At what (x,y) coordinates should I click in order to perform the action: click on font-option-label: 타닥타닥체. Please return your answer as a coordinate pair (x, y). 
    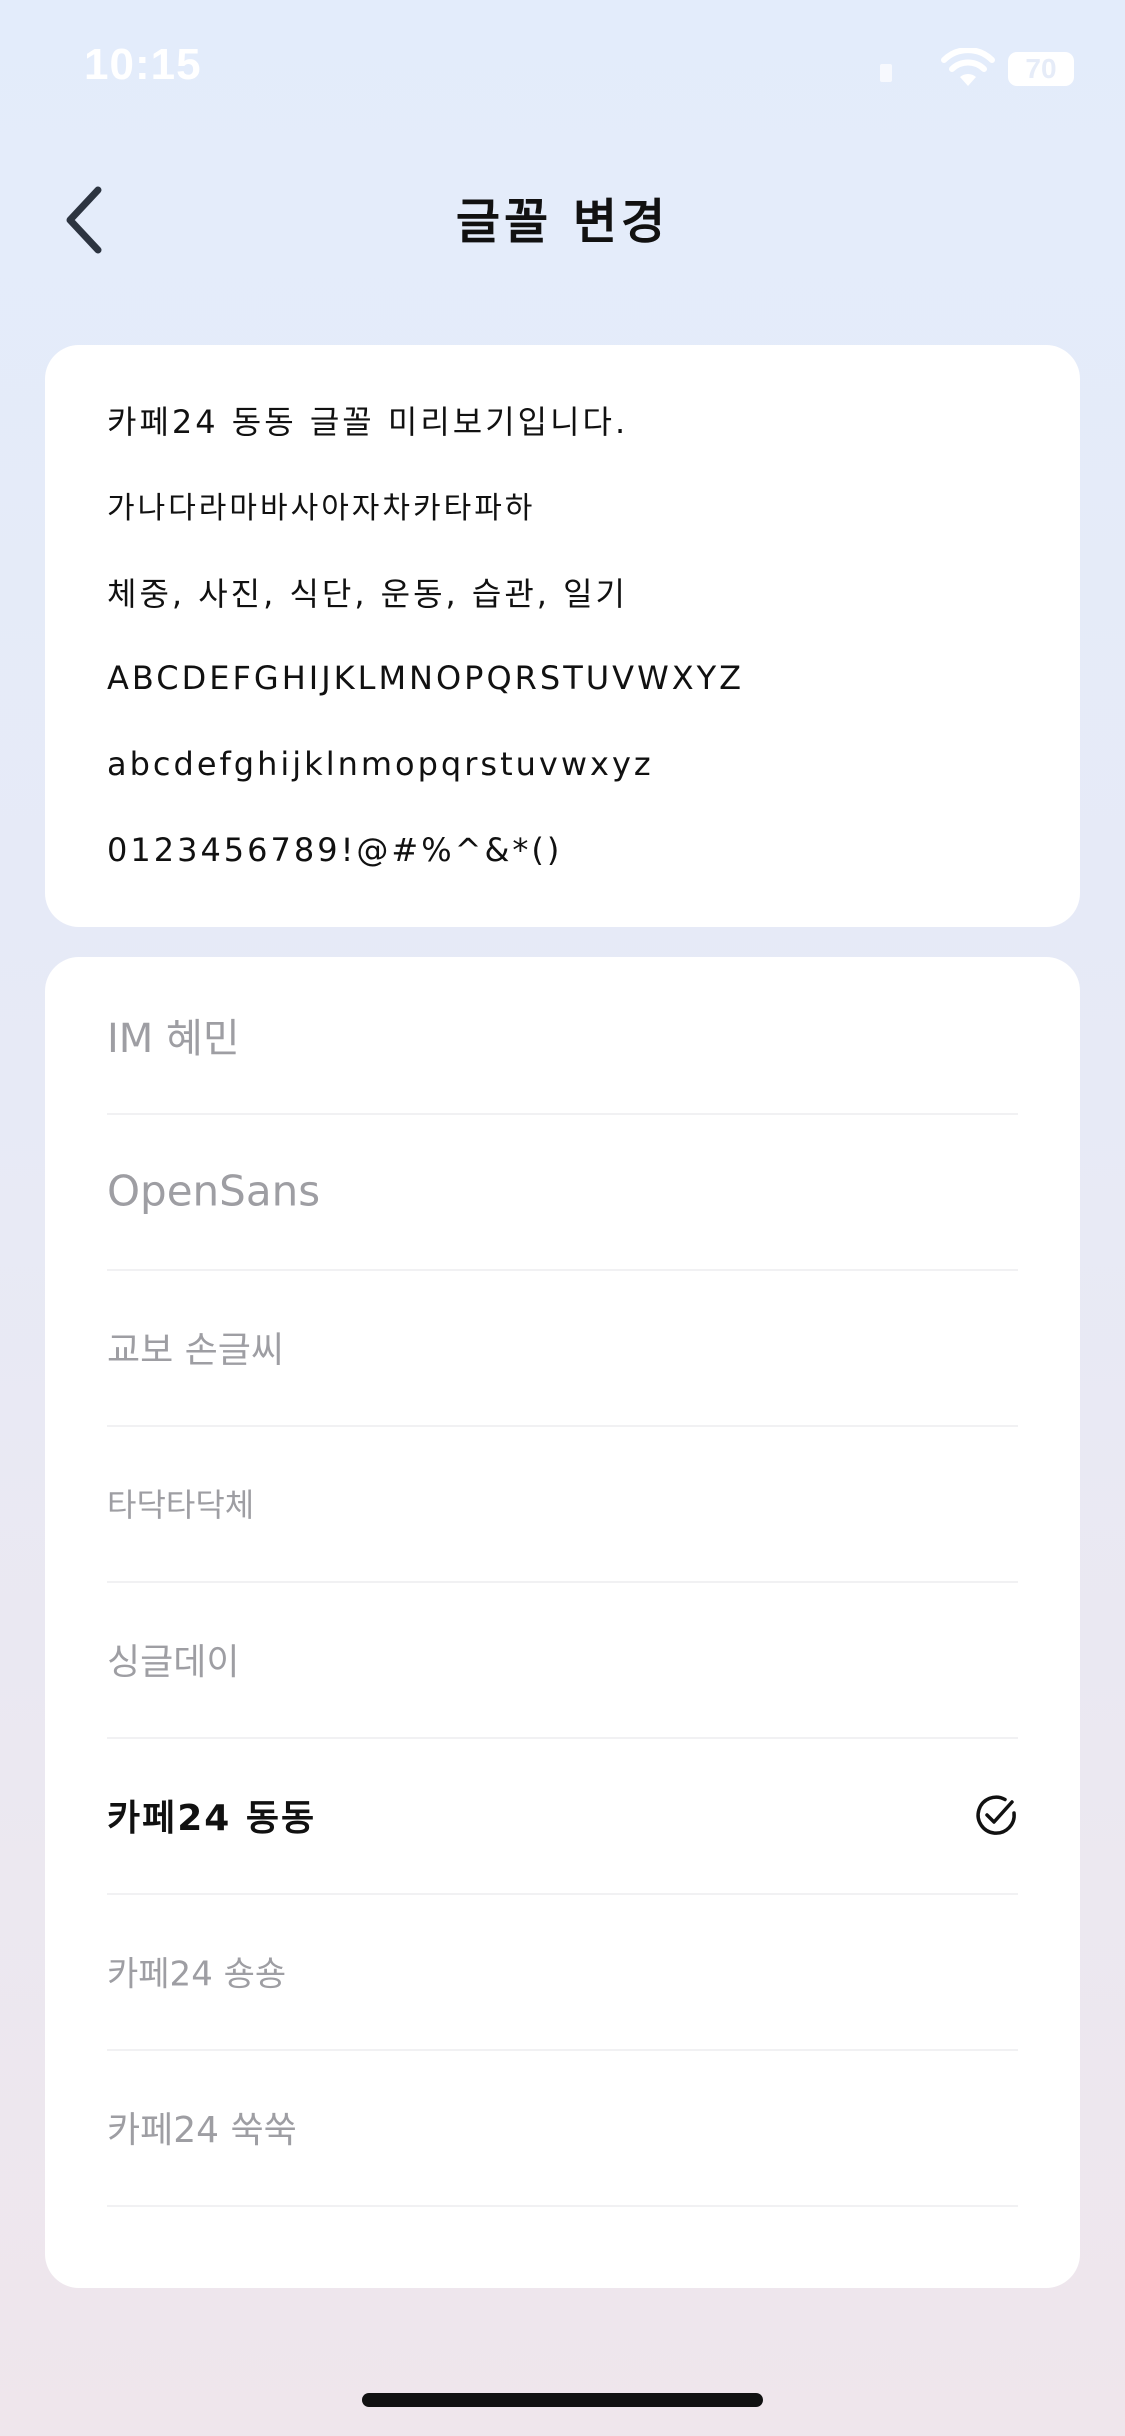
    Looking at the image, I should click on (181, 1505).